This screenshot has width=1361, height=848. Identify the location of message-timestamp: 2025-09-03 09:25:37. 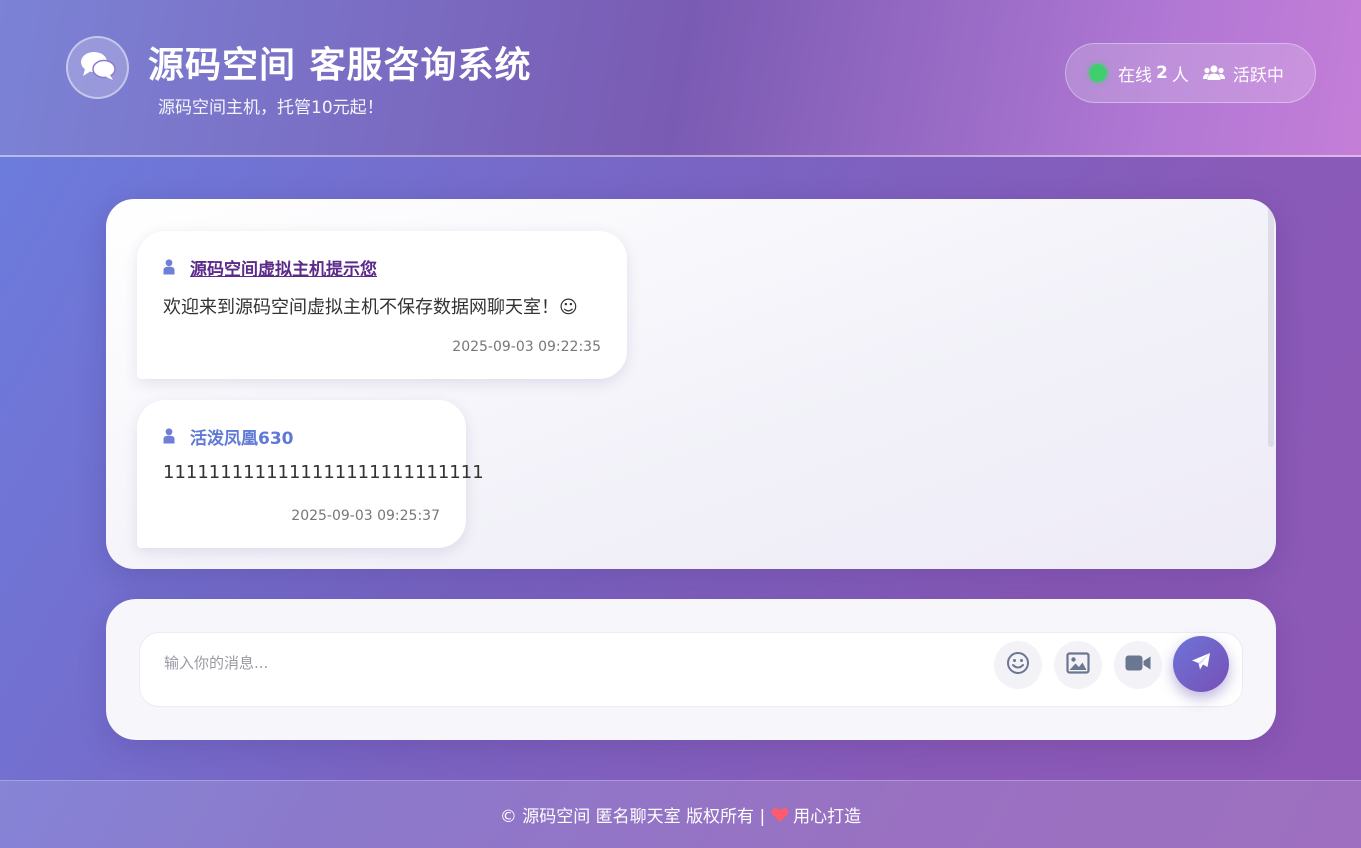
(365, 516).